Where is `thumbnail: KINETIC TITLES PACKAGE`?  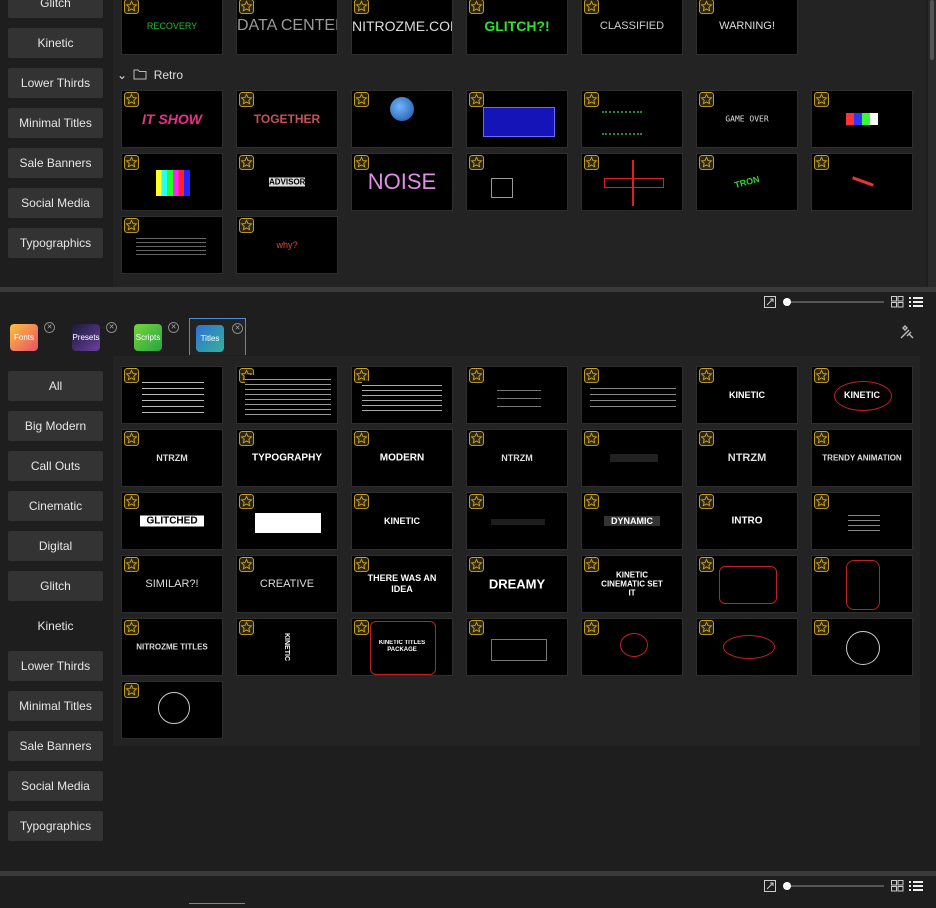 thumbnail: KINETIC TITLES PACKAGE is located at coordinates (402, 647).